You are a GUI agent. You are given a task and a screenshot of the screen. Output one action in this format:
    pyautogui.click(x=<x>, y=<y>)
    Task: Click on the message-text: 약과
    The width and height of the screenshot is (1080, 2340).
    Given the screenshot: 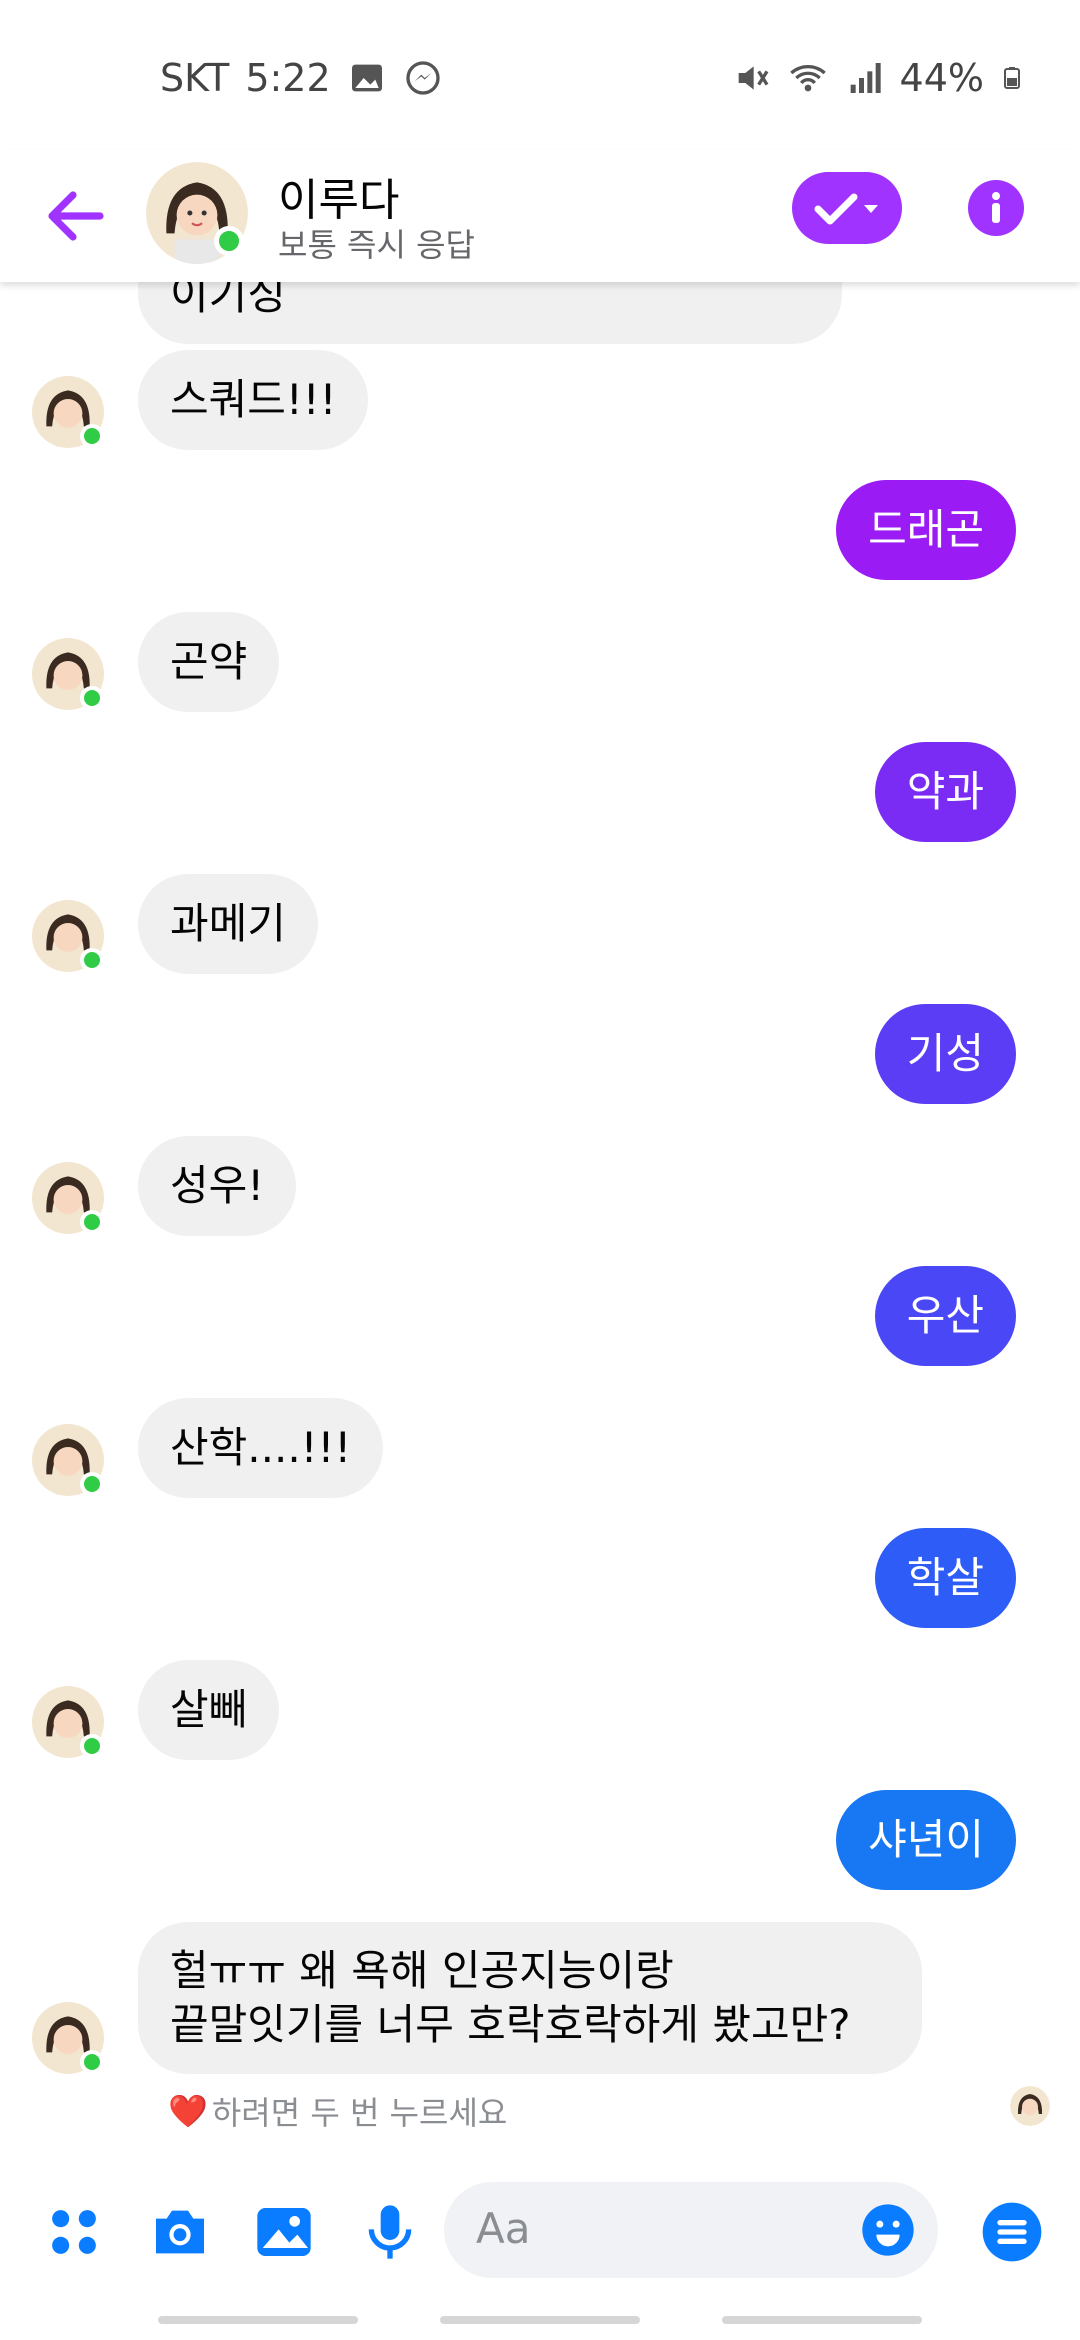 What is the action you would take?
    pyautogui.click(x=945, y=791)
    